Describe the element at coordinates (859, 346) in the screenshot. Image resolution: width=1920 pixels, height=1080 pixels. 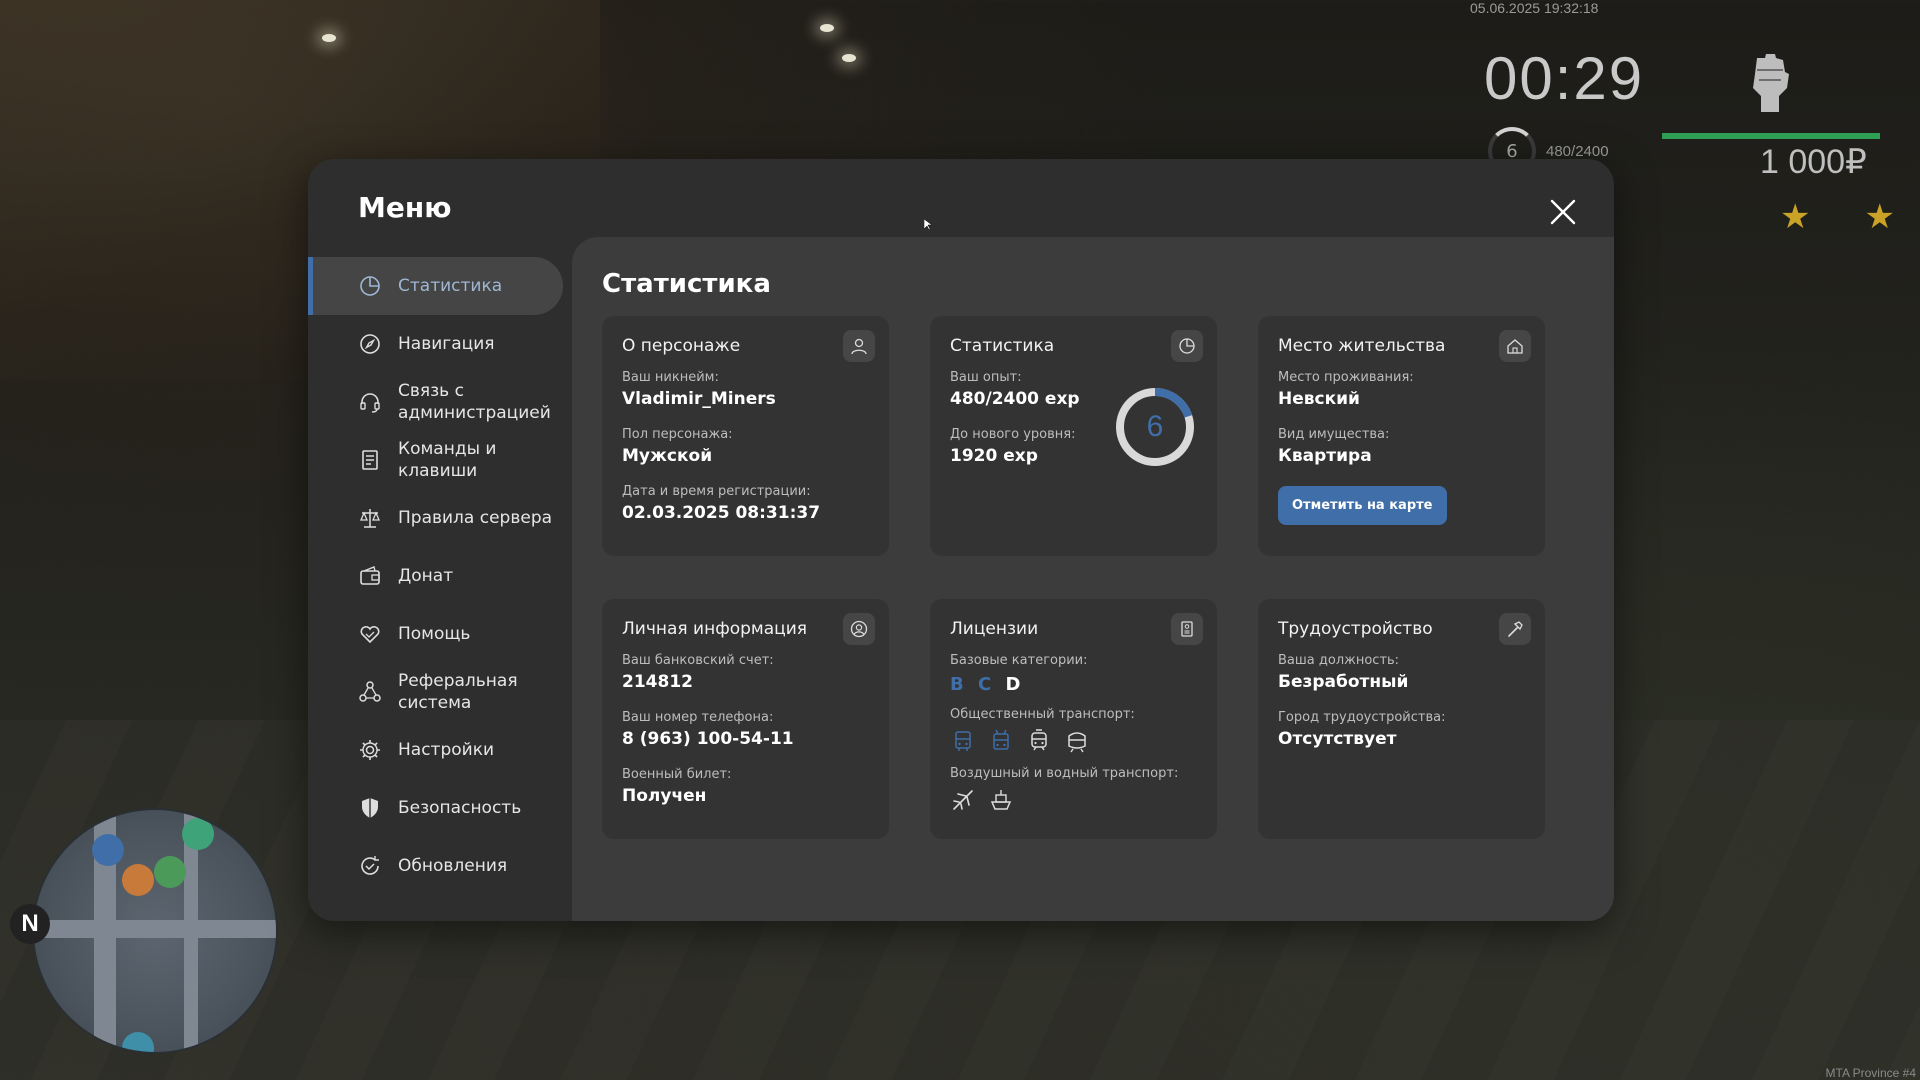
I see `user-icon` at that location.